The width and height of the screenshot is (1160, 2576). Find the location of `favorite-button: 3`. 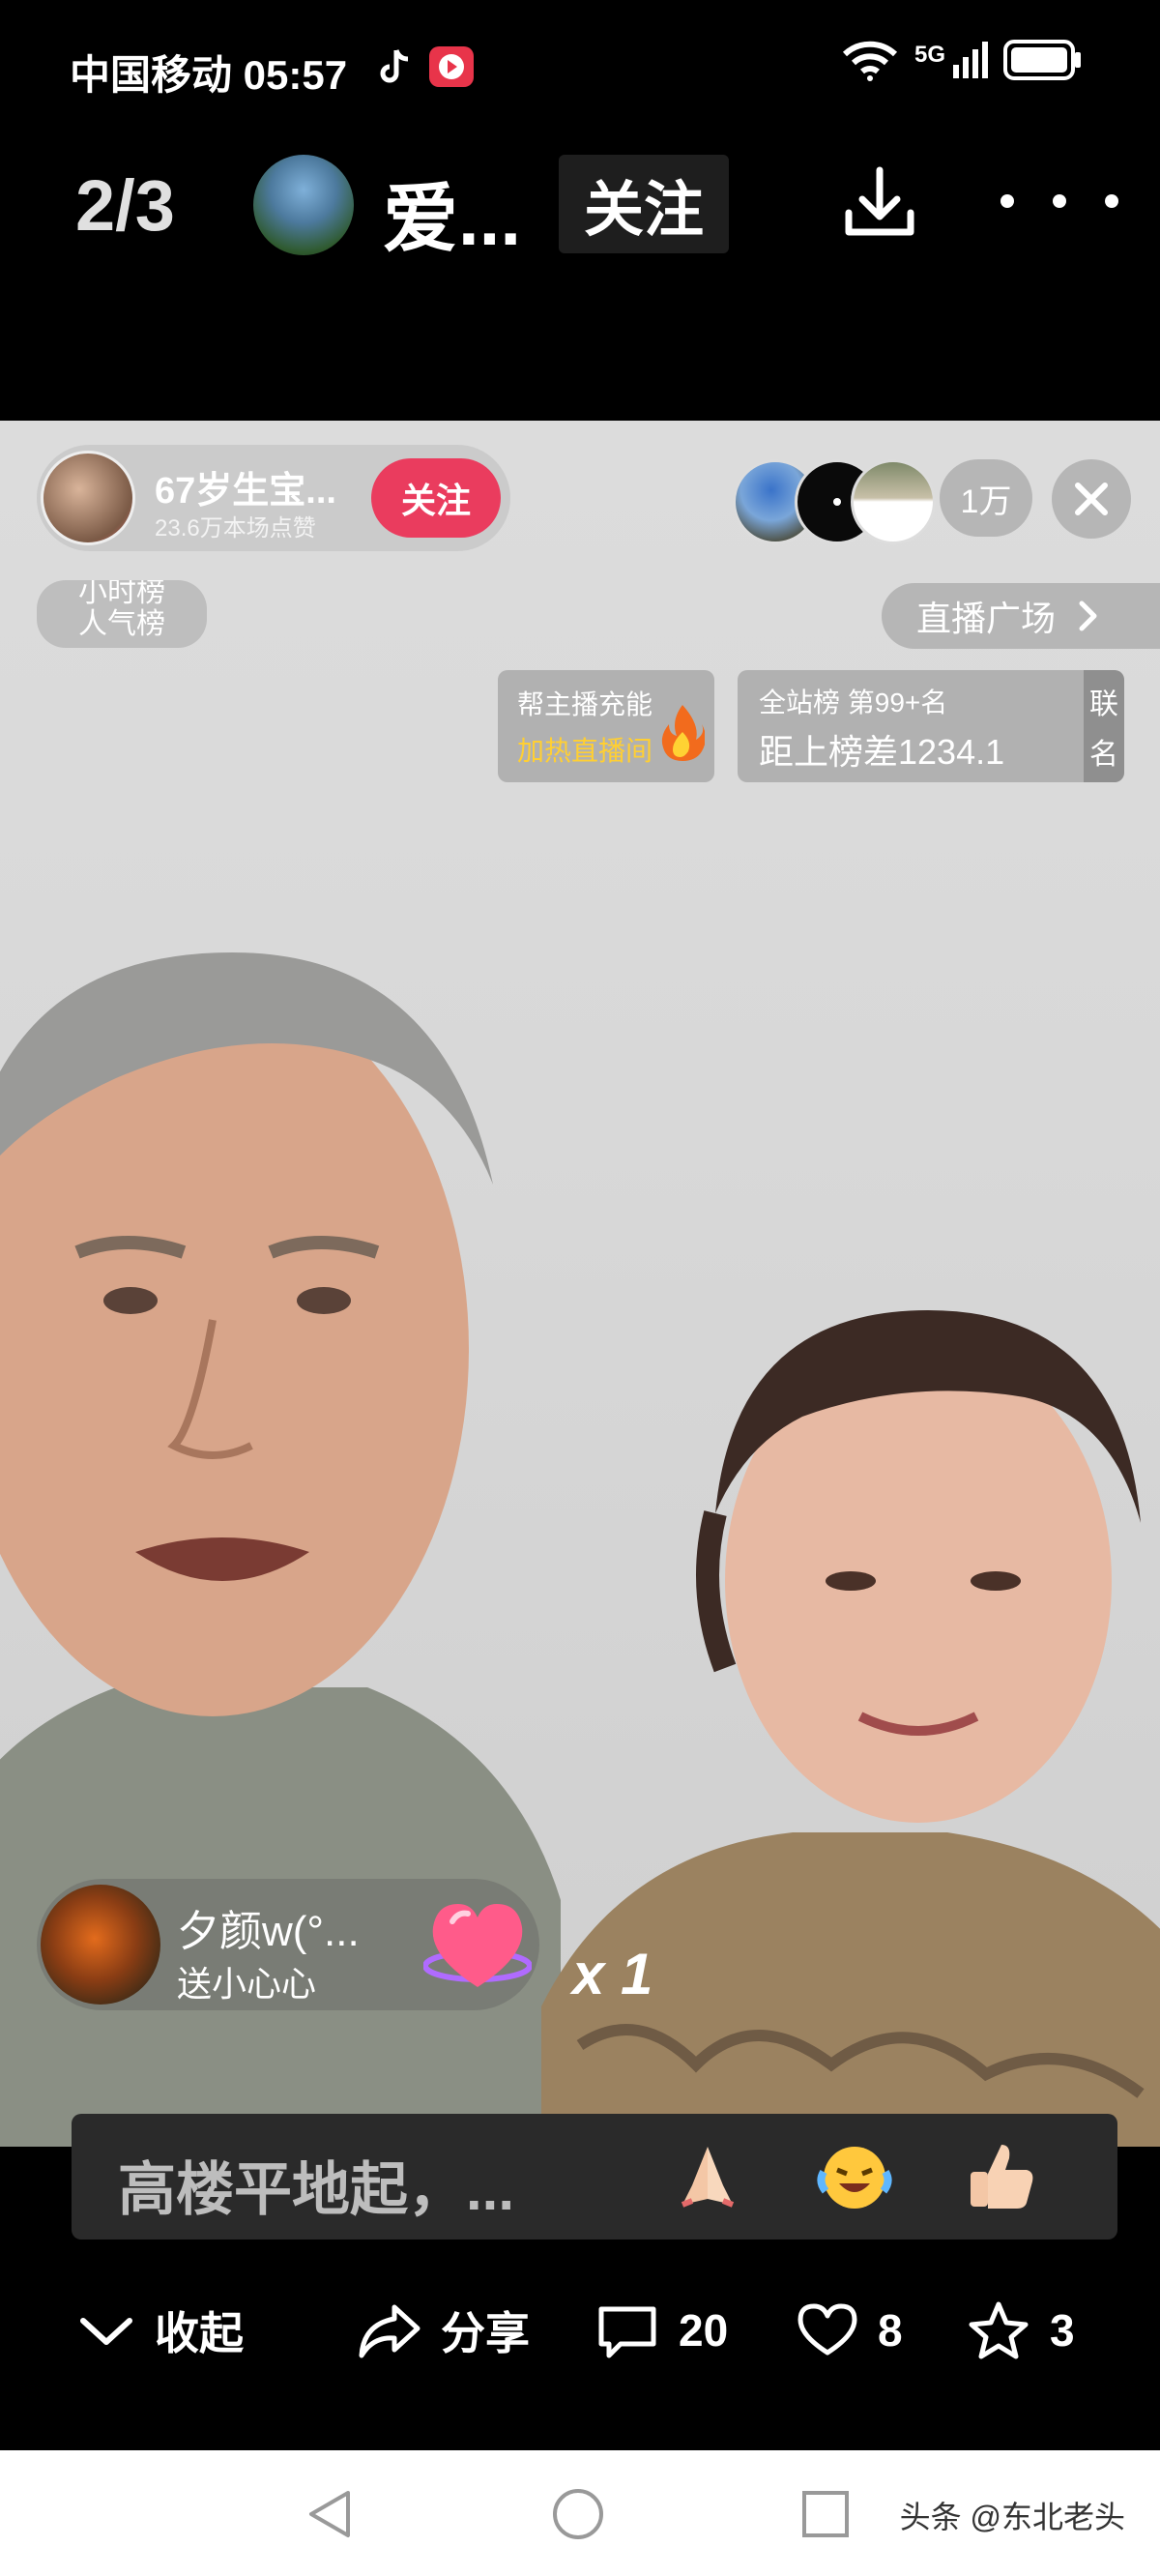

favorite-button: 3 is located at coordinates (1021, 2330).